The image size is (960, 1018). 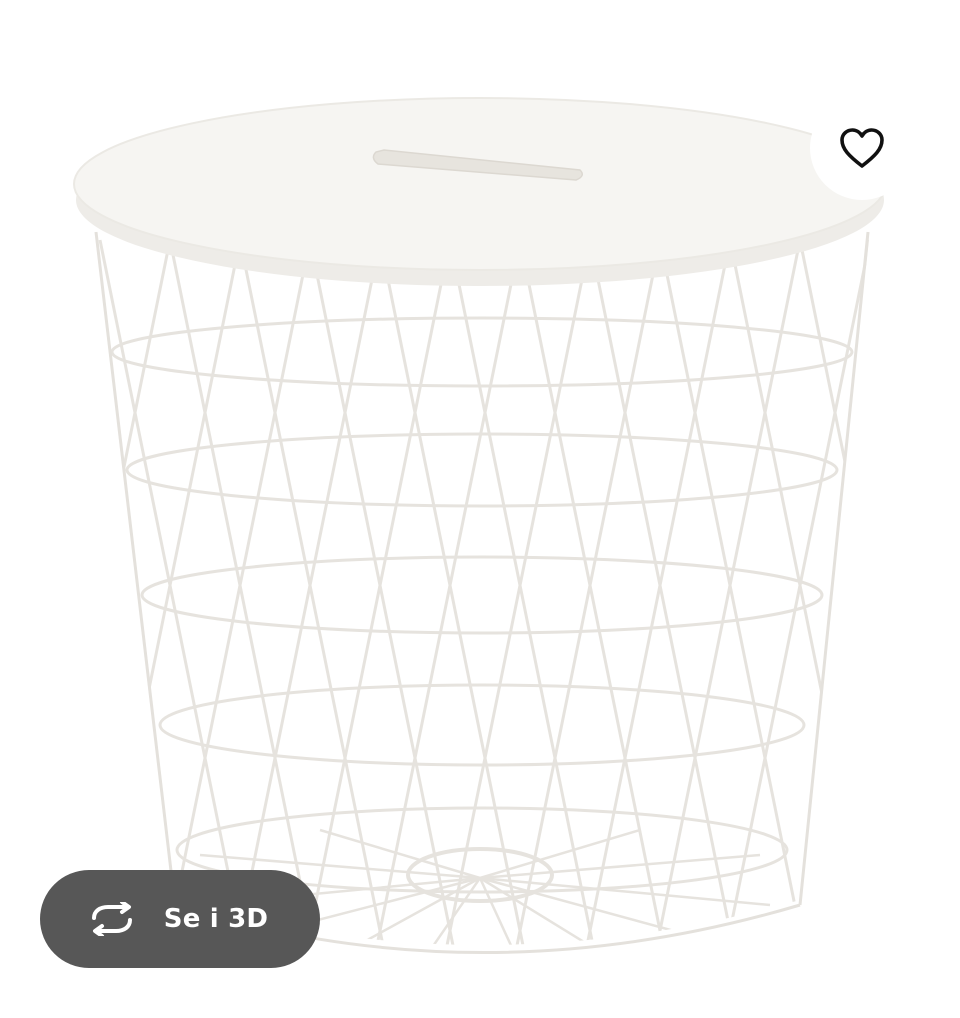 I want to click on view-in-3d-button: Se i 3D, so click(x=180, y=919).